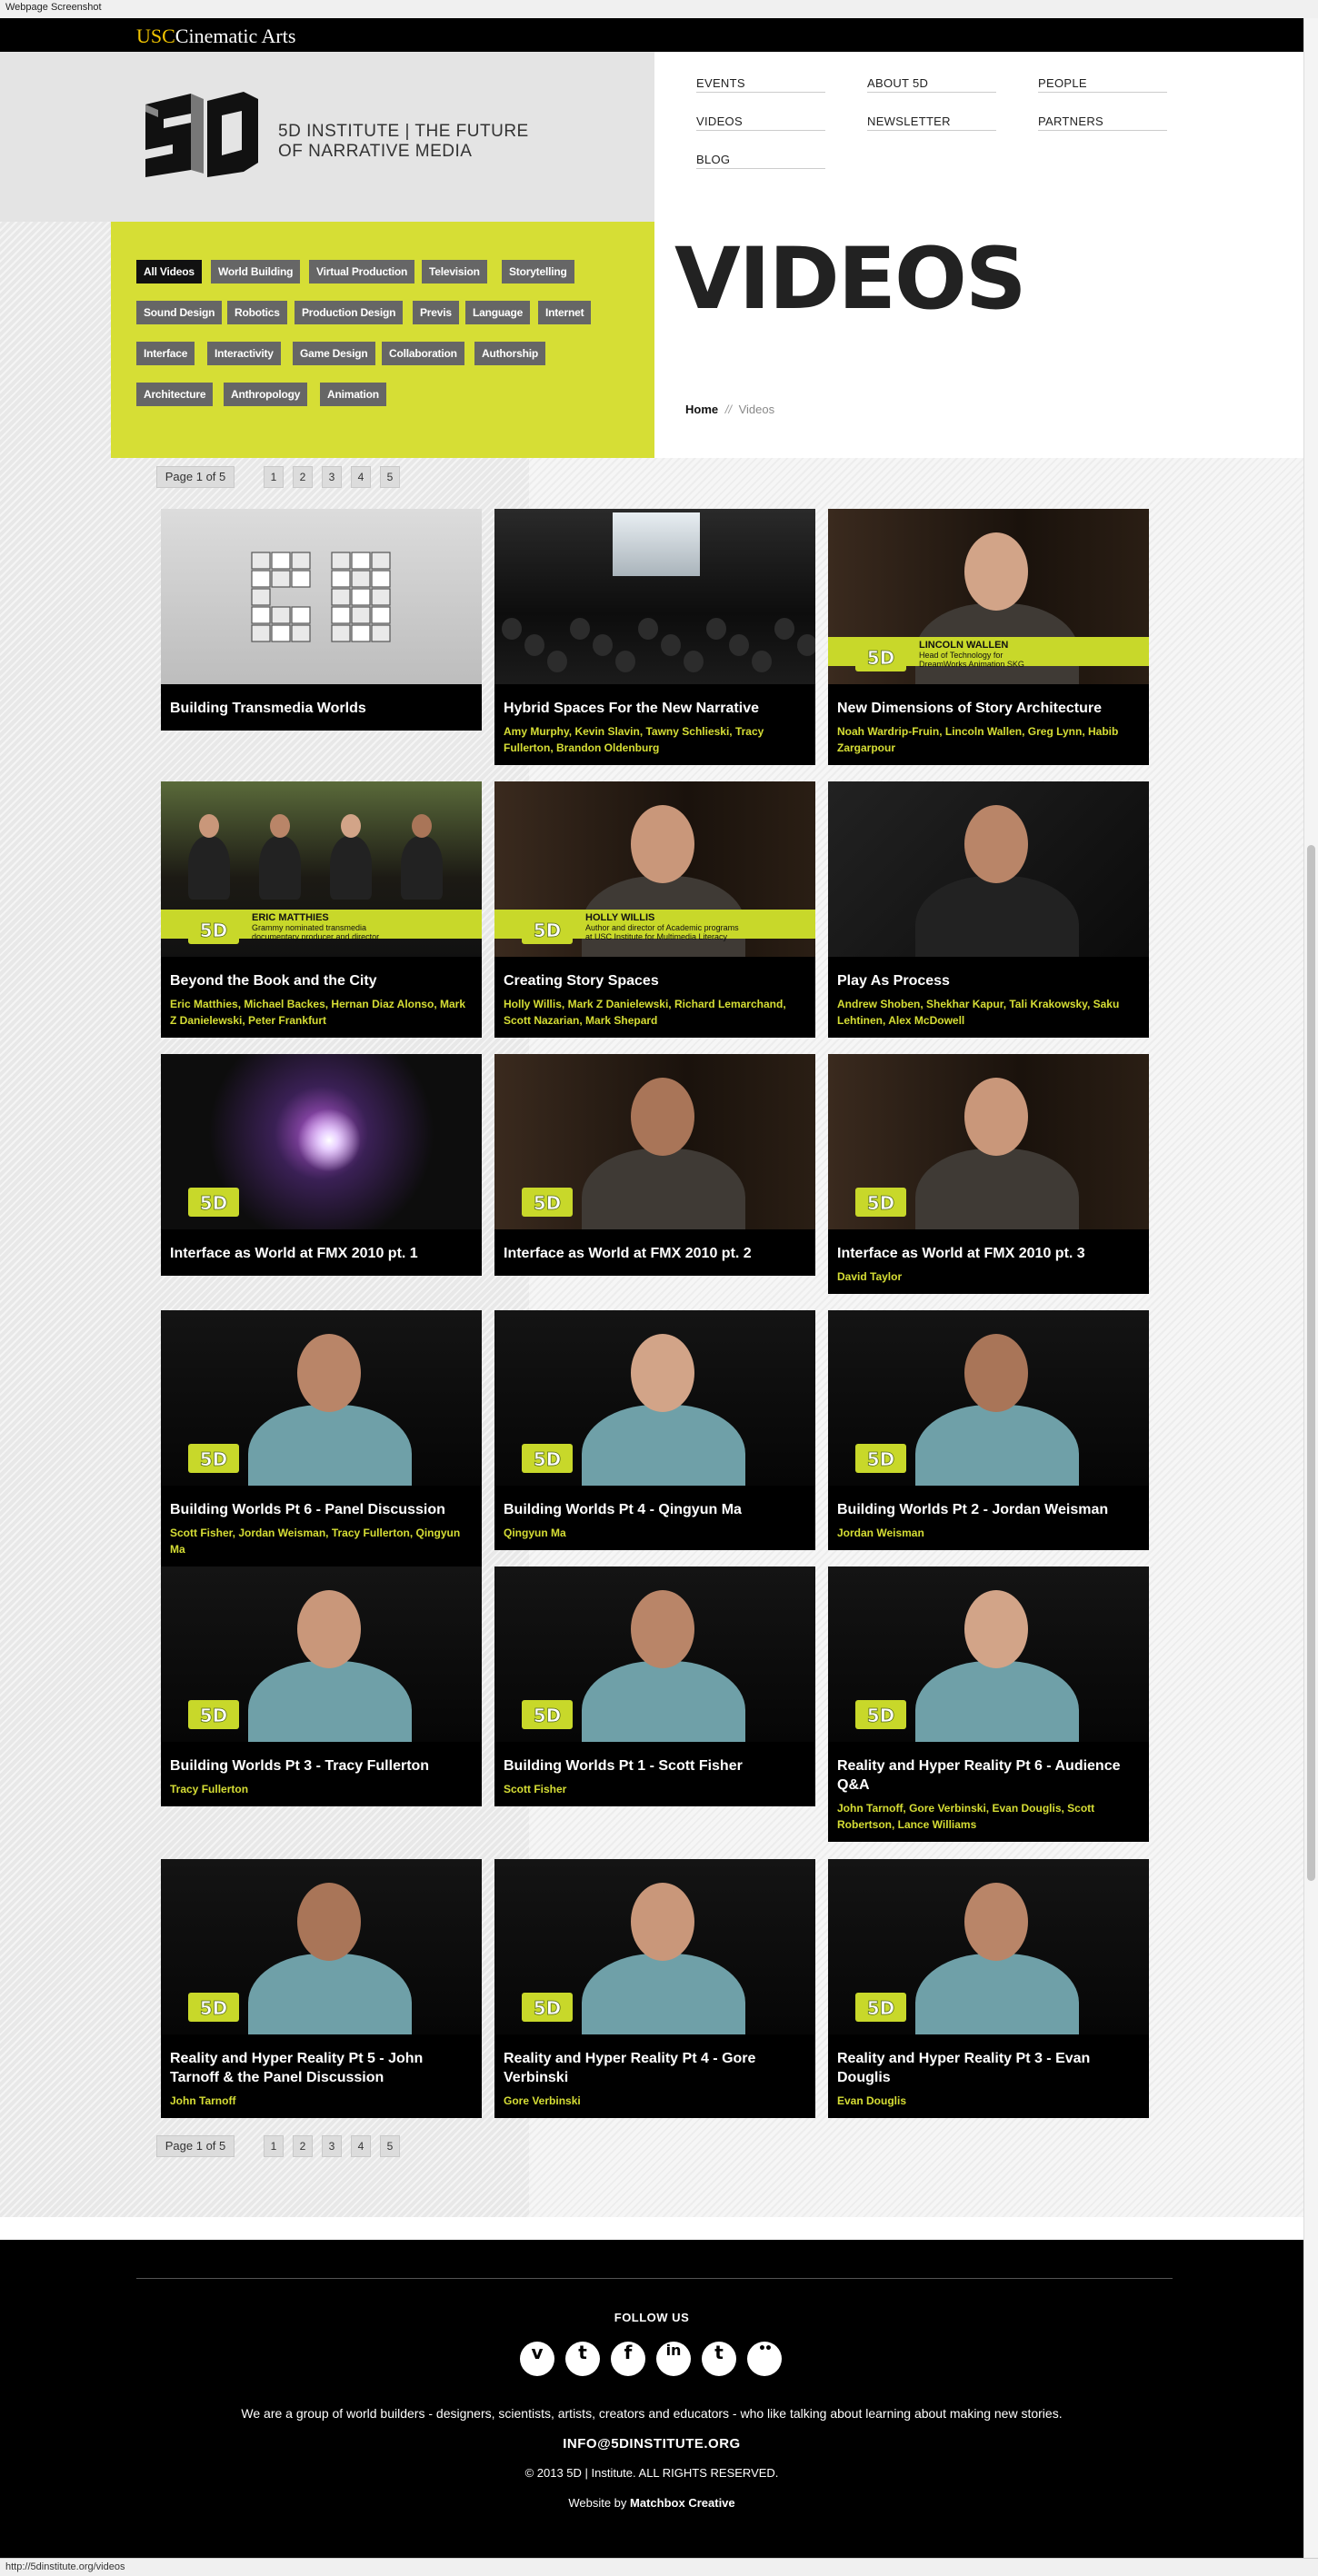 This screenshot has width=1318, height=2576. I want to click on video-title: Play As Process, so click(988, 973).